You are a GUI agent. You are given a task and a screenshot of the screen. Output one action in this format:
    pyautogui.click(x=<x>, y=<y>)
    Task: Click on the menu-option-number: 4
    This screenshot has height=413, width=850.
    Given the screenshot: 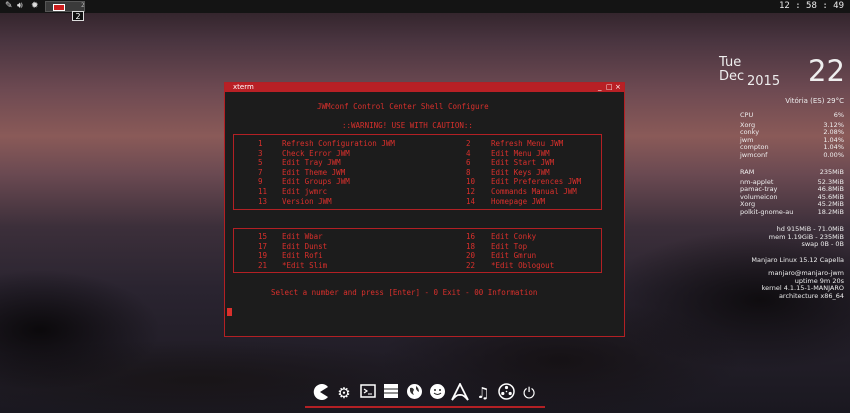 What is the action you would take?
    pyautogui.click(x=468, y=153)
    